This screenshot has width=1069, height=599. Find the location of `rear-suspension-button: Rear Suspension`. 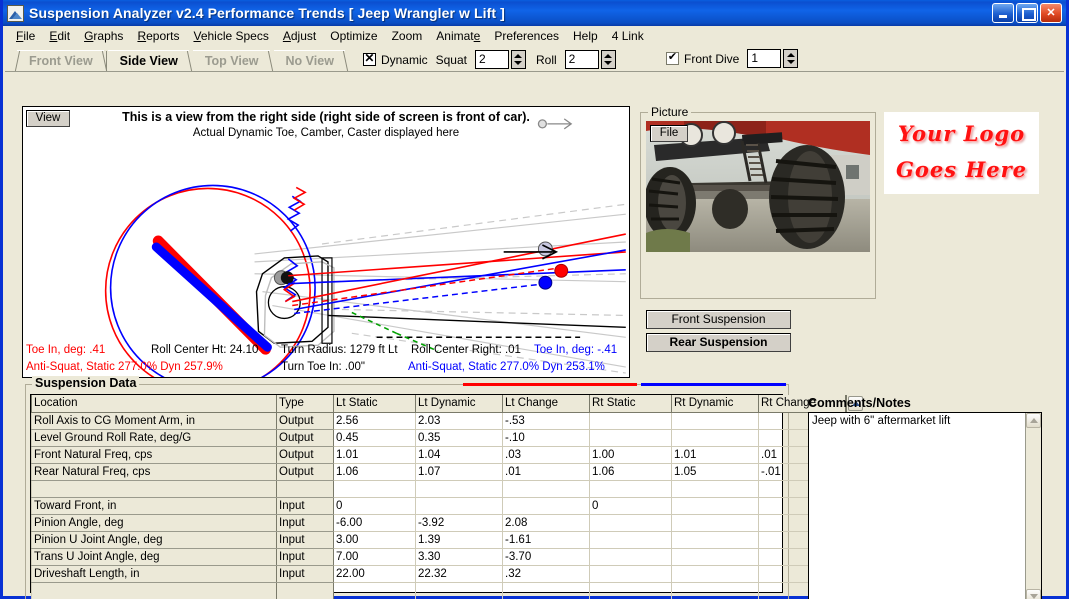

rear-suspension-button: Rear Suspension is located at coordinates (718, 342).